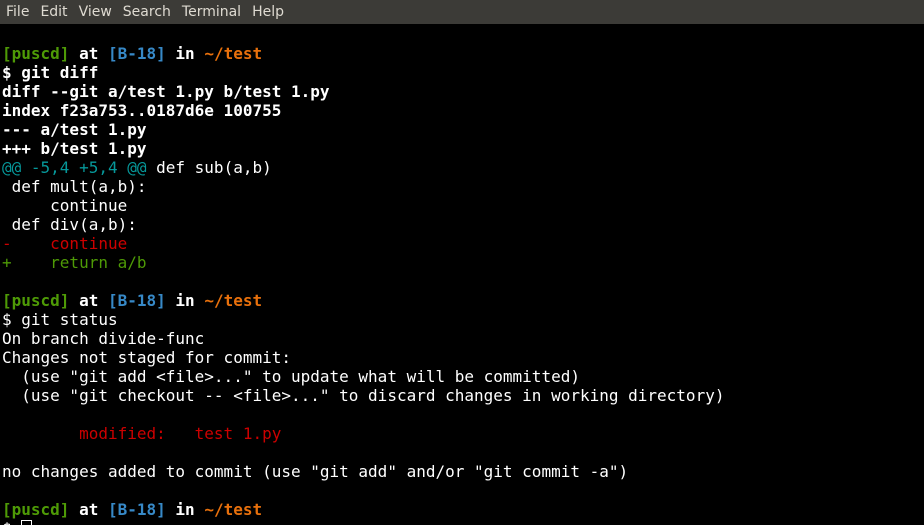 Image resolution: width=924 pixels, height=525 pixels. What do you see at coordinates (211, 12) in the screenshot?
I see `menu-terminal: Terminal` at bounding box center [211, 12].